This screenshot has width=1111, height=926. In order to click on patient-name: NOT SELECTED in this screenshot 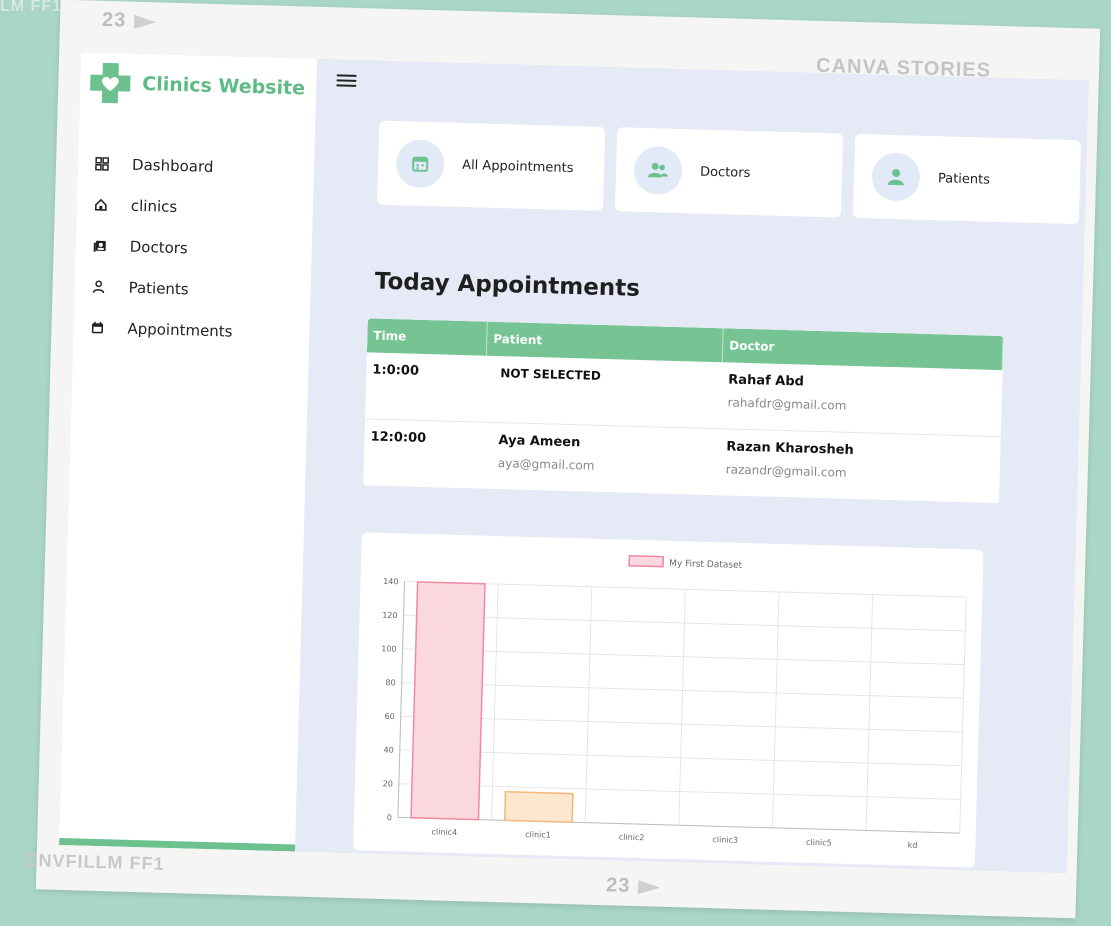, I will do `click(550, 374)`.